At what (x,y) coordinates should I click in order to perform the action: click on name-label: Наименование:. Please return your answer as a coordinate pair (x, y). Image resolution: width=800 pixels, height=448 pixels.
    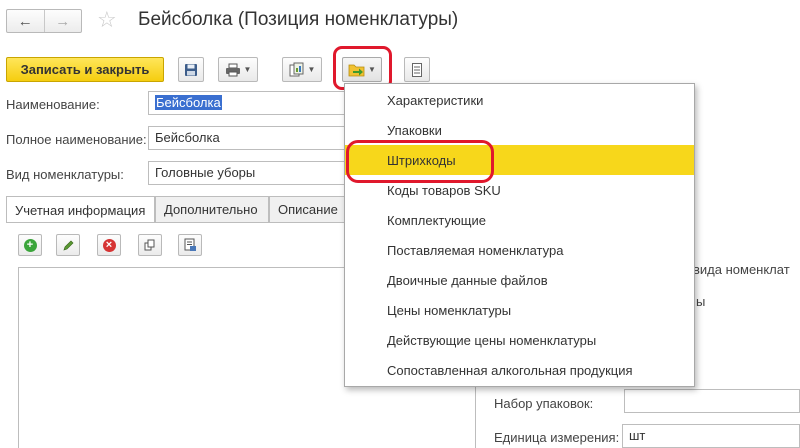
    Looking at the image, I should click on (53, 104).